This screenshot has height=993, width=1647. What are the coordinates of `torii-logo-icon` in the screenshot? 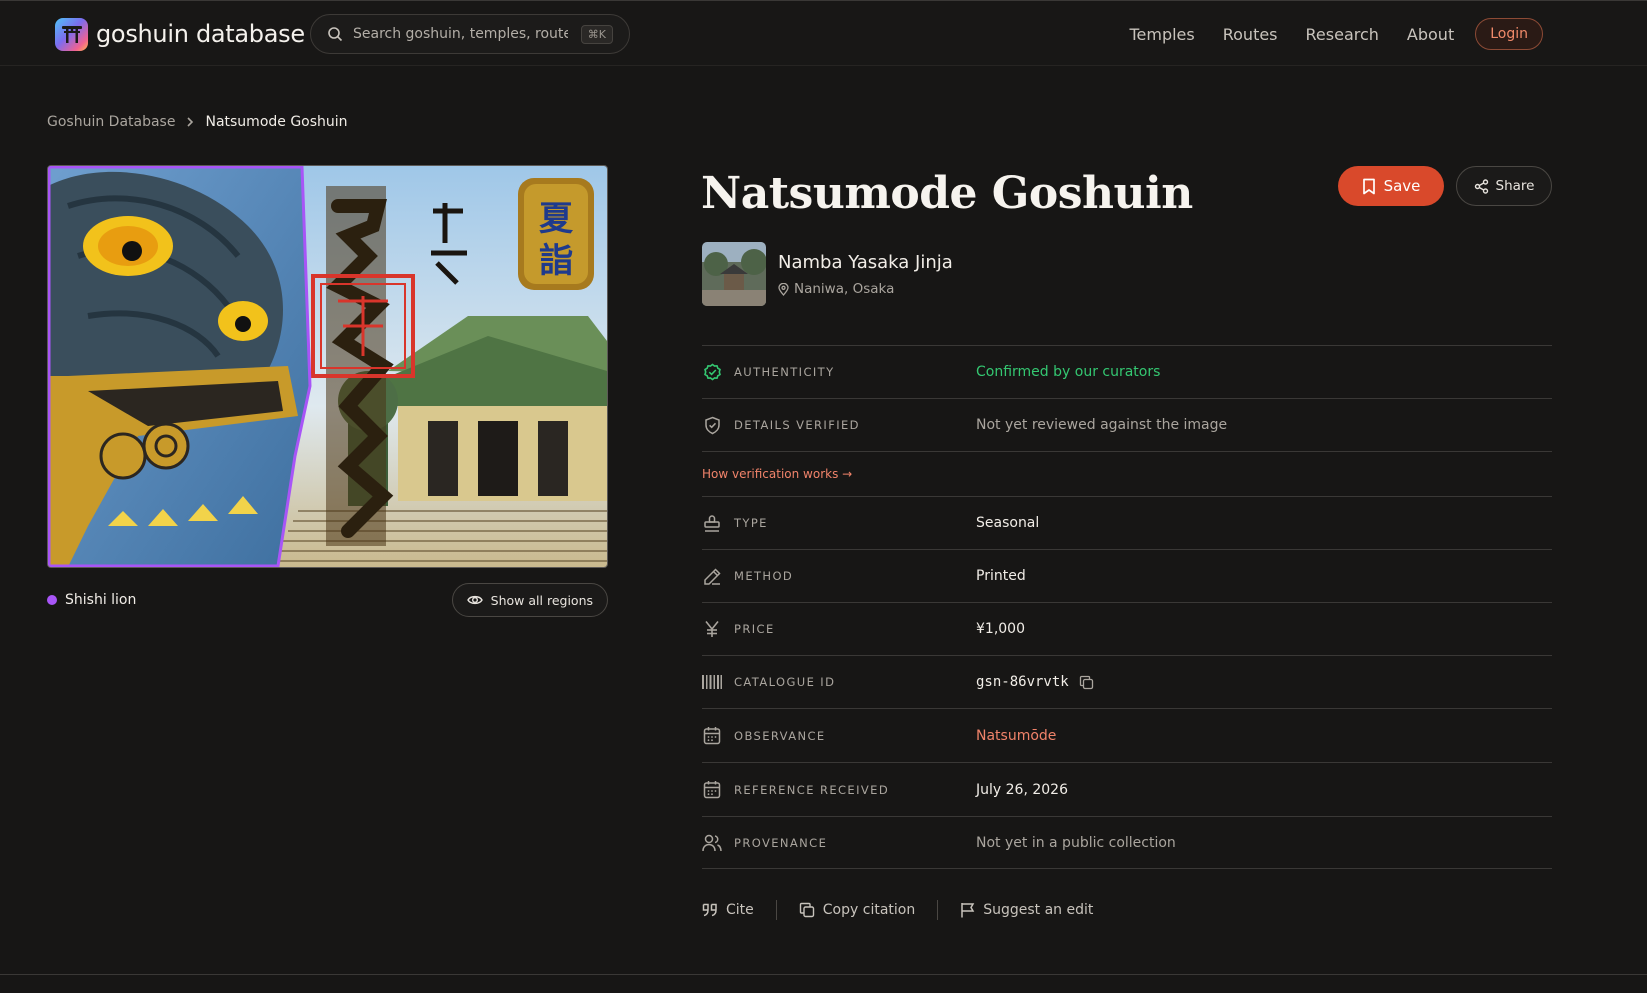 It's located at (71, 34).